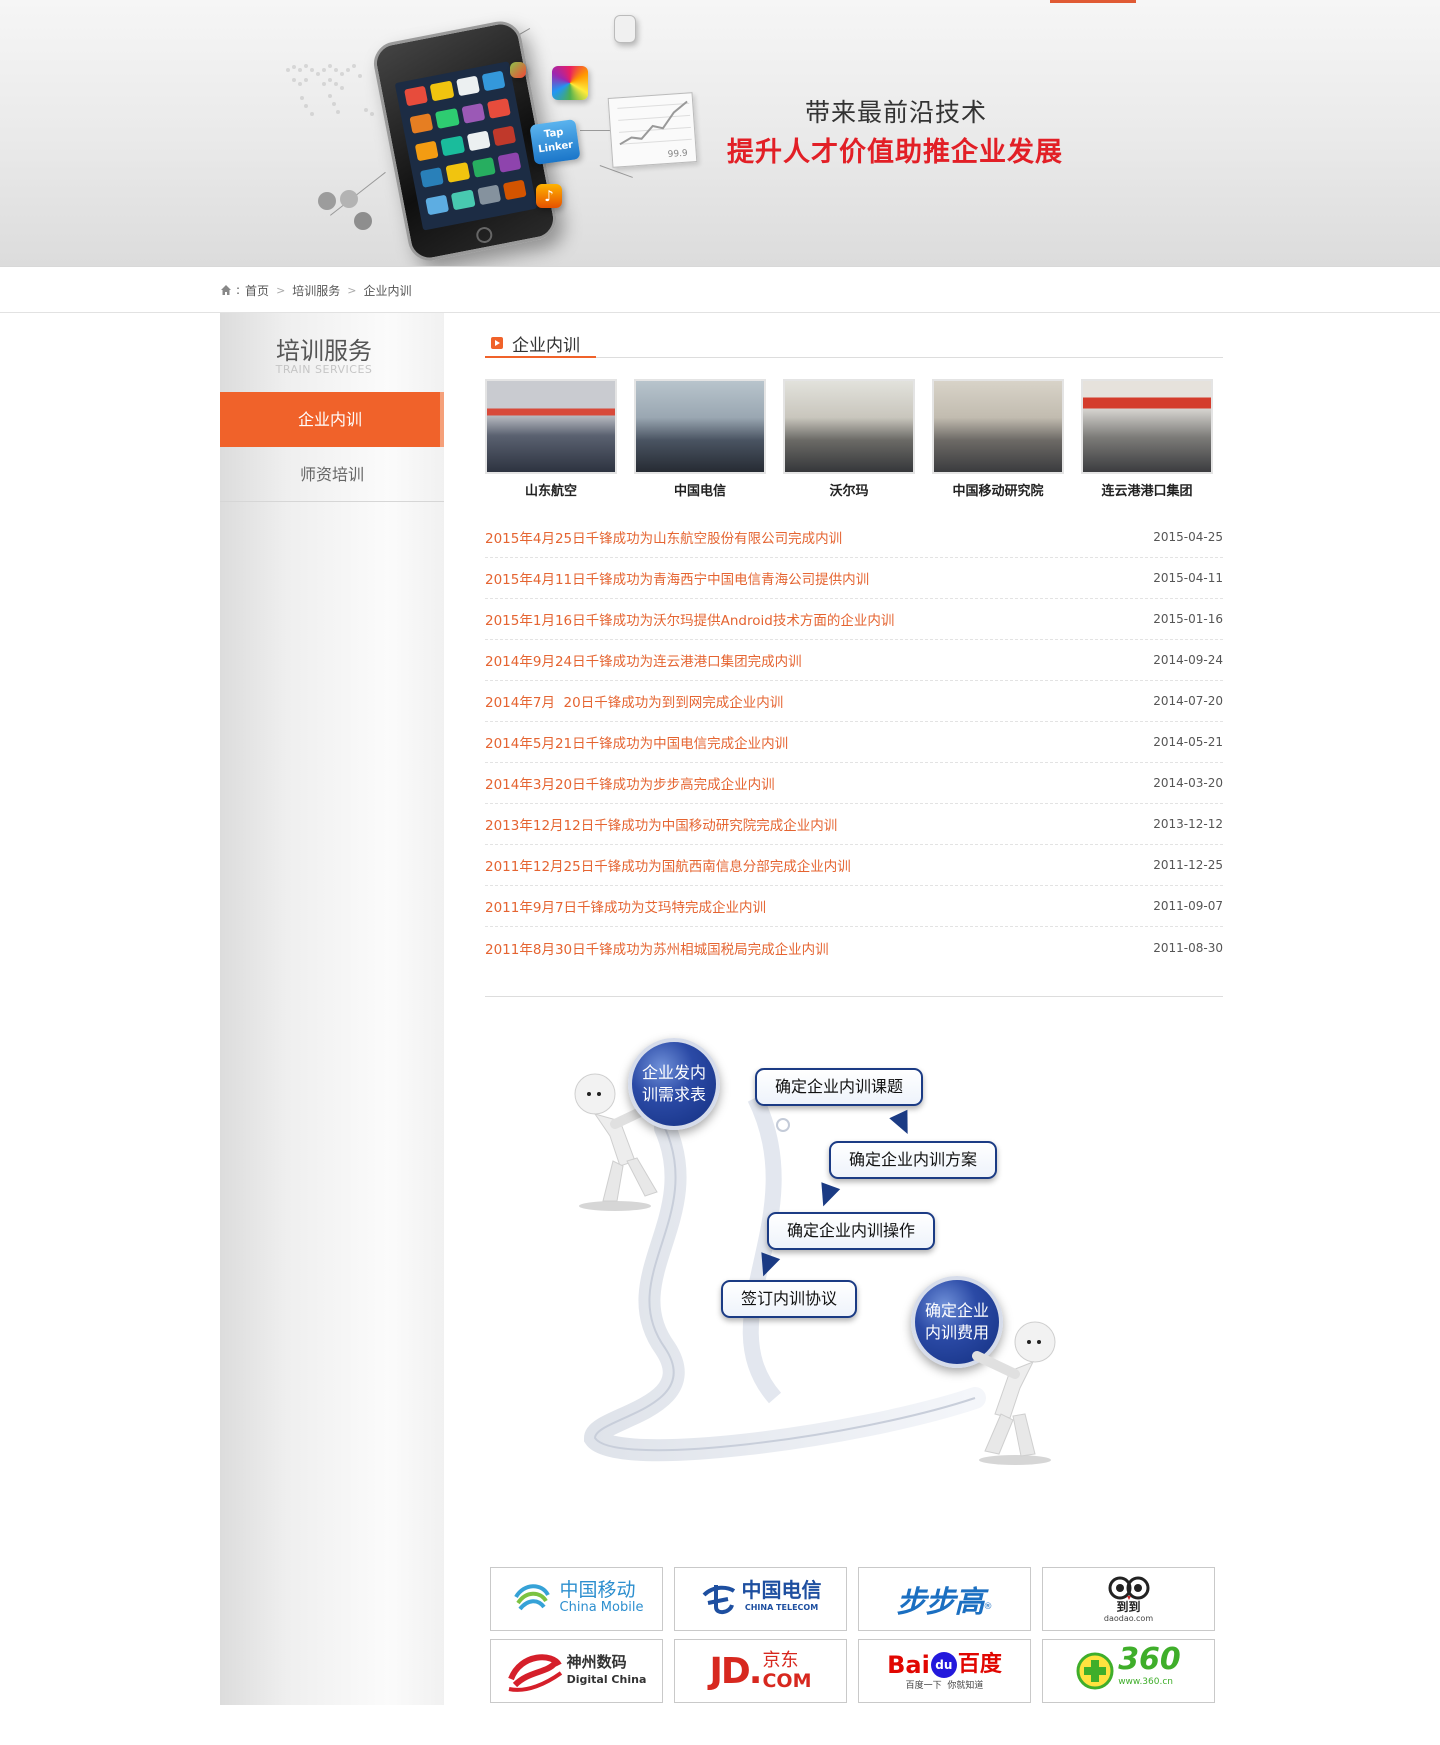 The height and width of the screenshot is (1745, 1440). Describe the element at coordinates (387, 290) in the screenshot. I see `breadcrumb-current: 企业内训` at that location.